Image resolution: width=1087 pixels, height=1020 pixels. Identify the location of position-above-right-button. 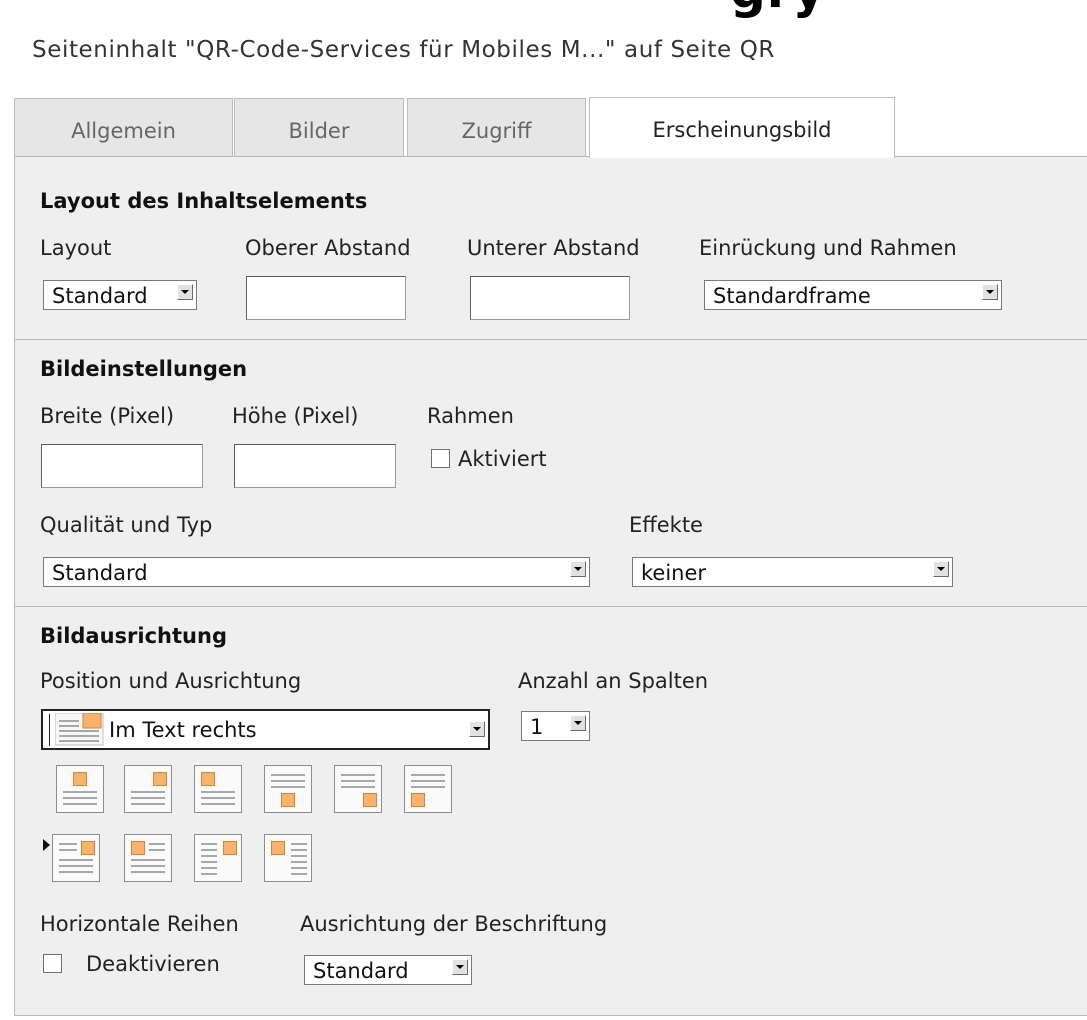
(148, 789).